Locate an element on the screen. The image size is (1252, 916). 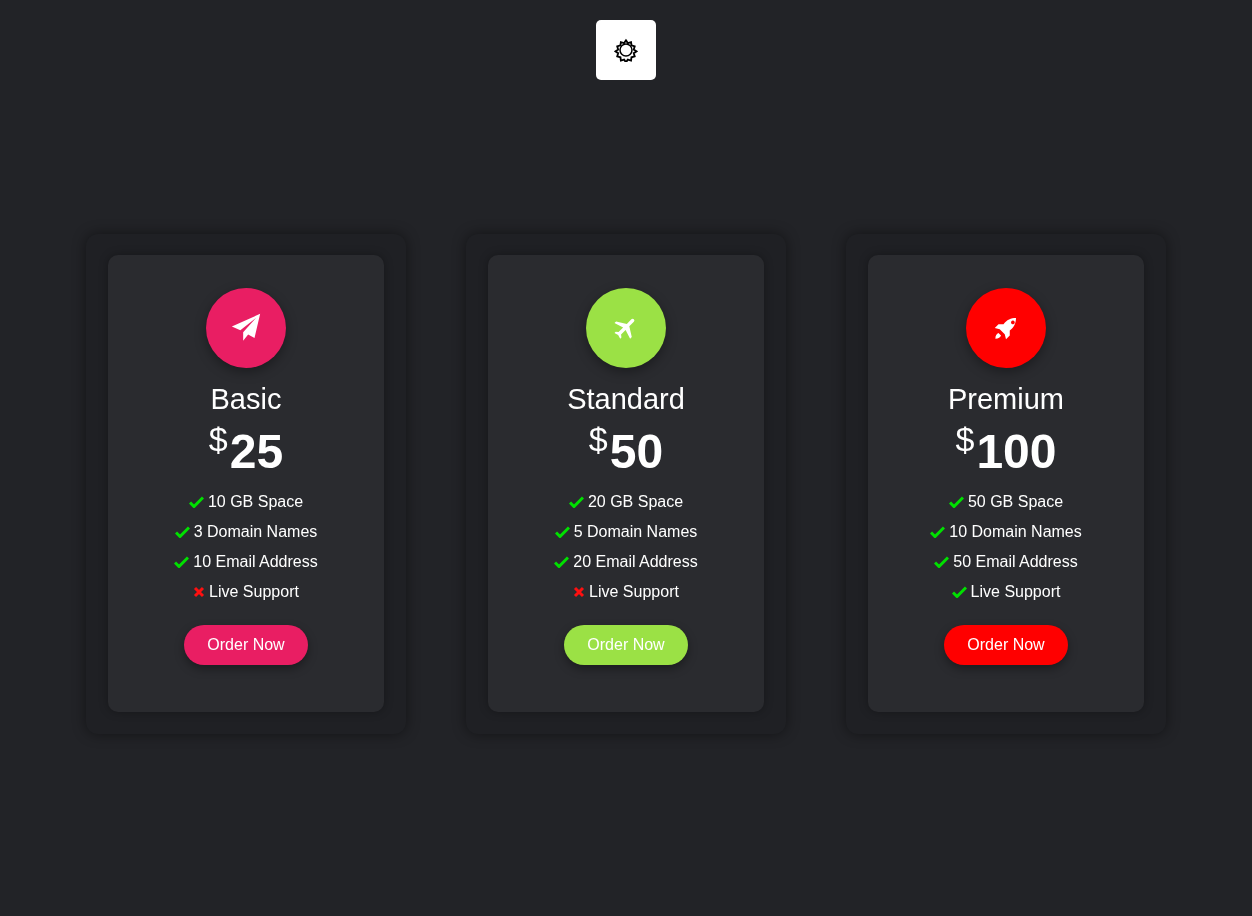
feature-text: 20 GB Space is located at coordinates (635, 502).